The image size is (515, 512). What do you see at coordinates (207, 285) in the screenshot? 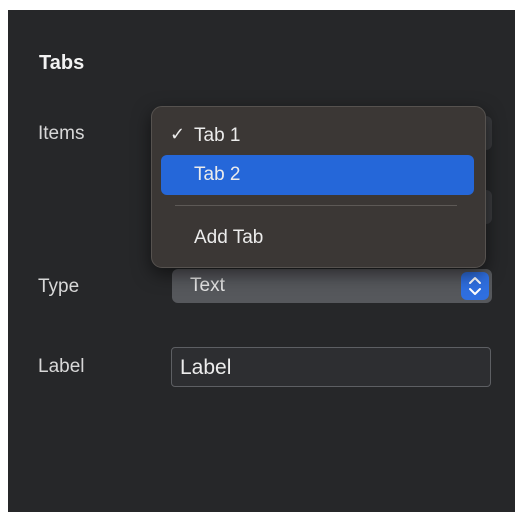
I see `type-select-value: Text` at bounding box center [207, 285].